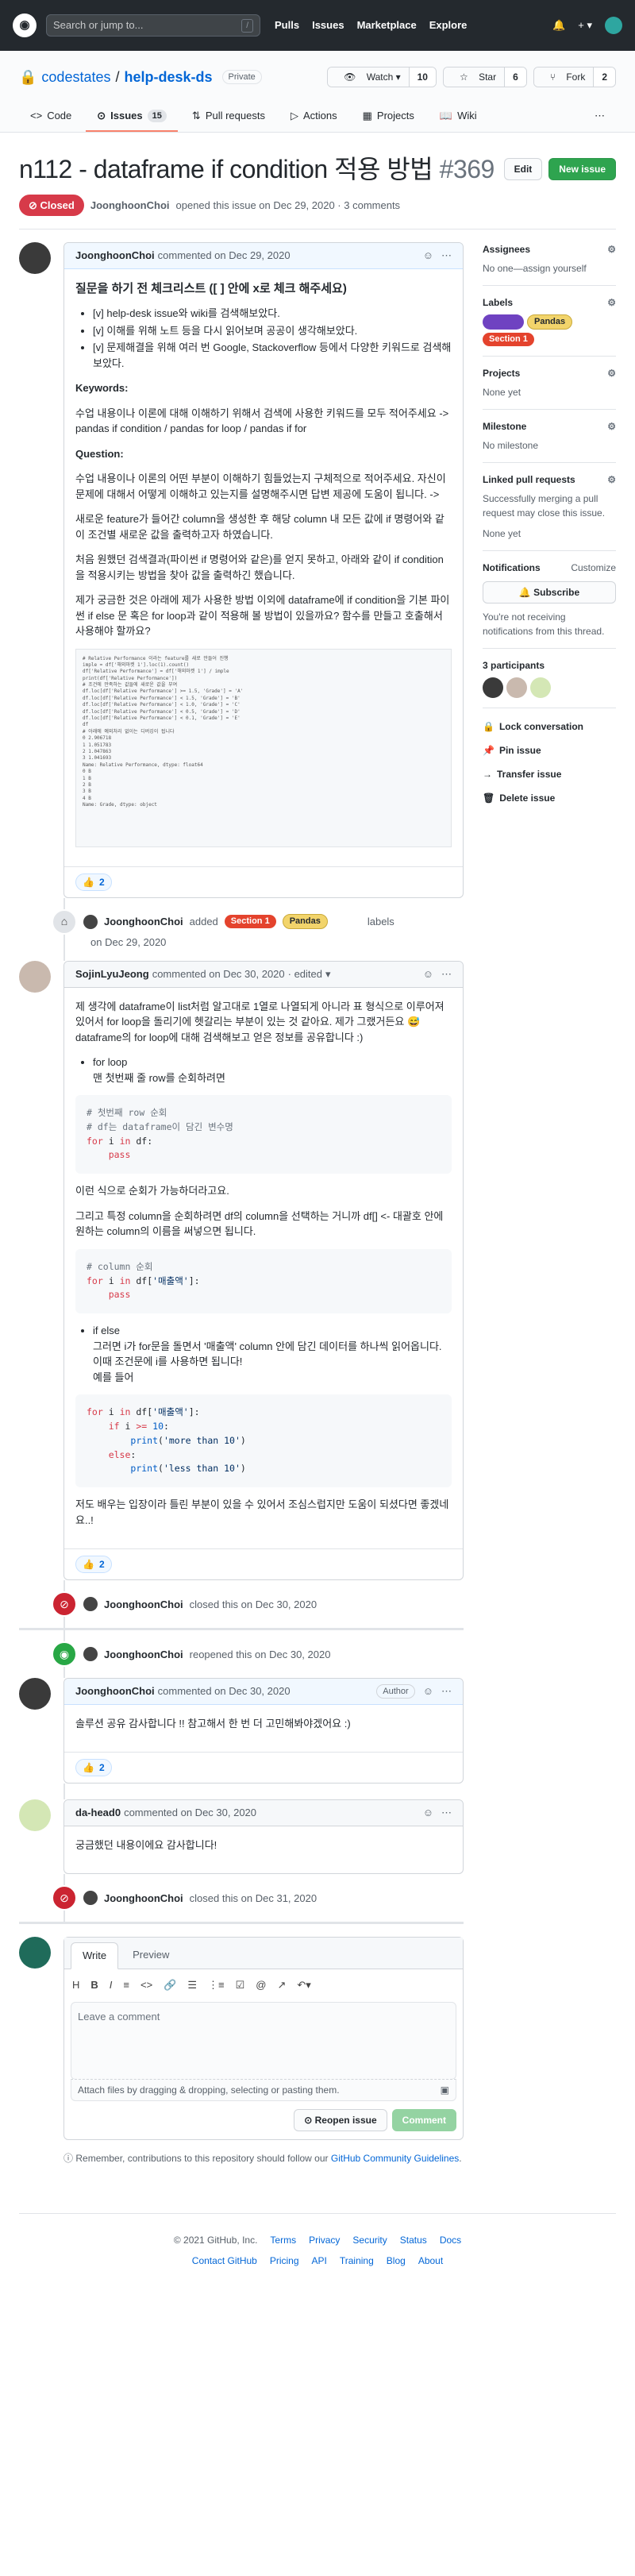 Image resolution: width=635 pixels, height=2576 pixels. What do you see at coordinates (126, 1985) in the screenshot?
I see `quote-icon: ≡` at bounding box center [126, 1985].